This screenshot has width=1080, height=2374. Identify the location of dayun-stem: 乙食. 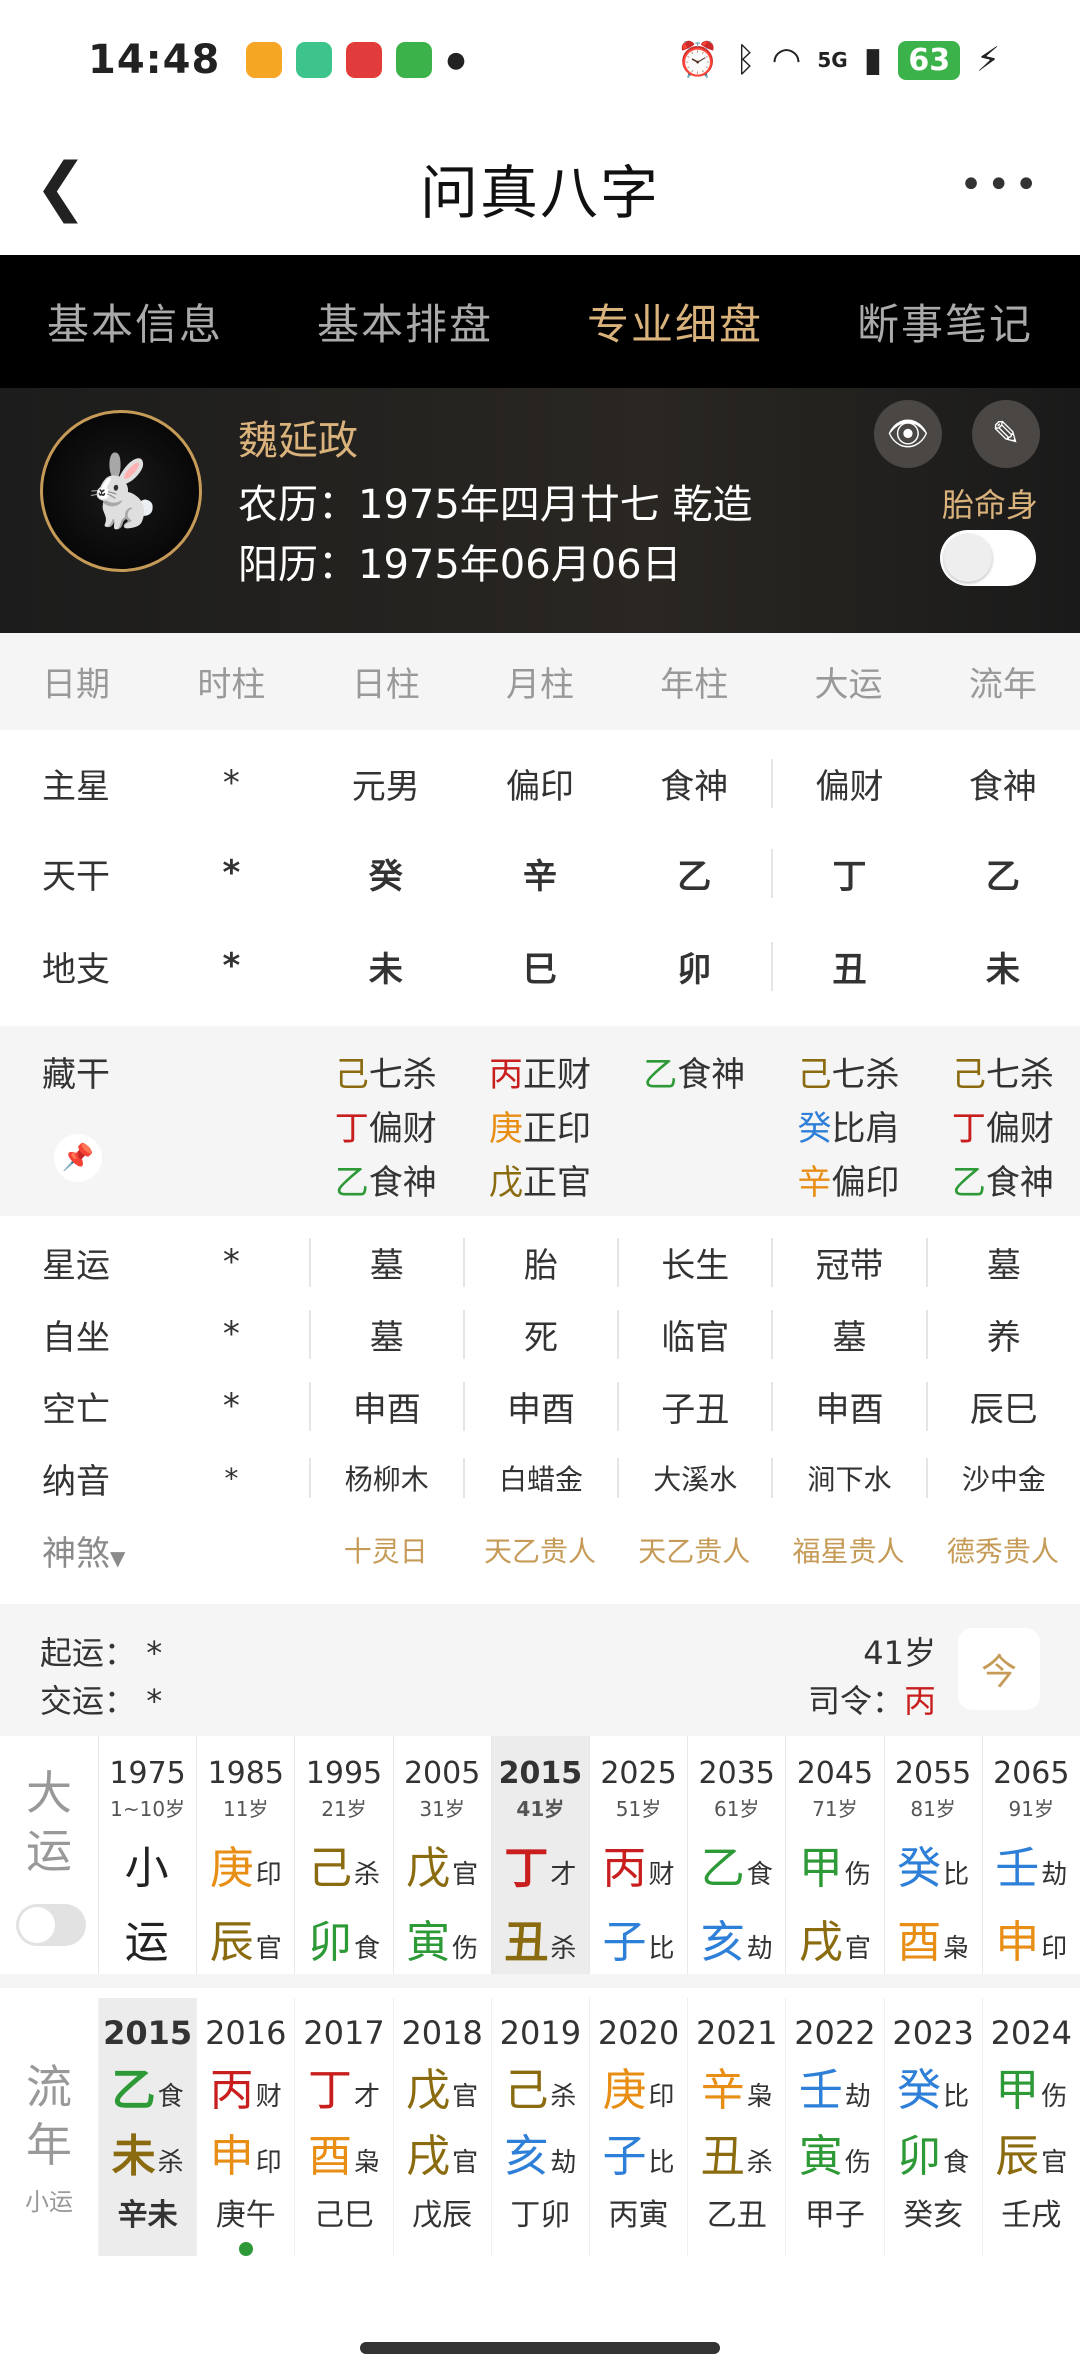
(736, 1864).